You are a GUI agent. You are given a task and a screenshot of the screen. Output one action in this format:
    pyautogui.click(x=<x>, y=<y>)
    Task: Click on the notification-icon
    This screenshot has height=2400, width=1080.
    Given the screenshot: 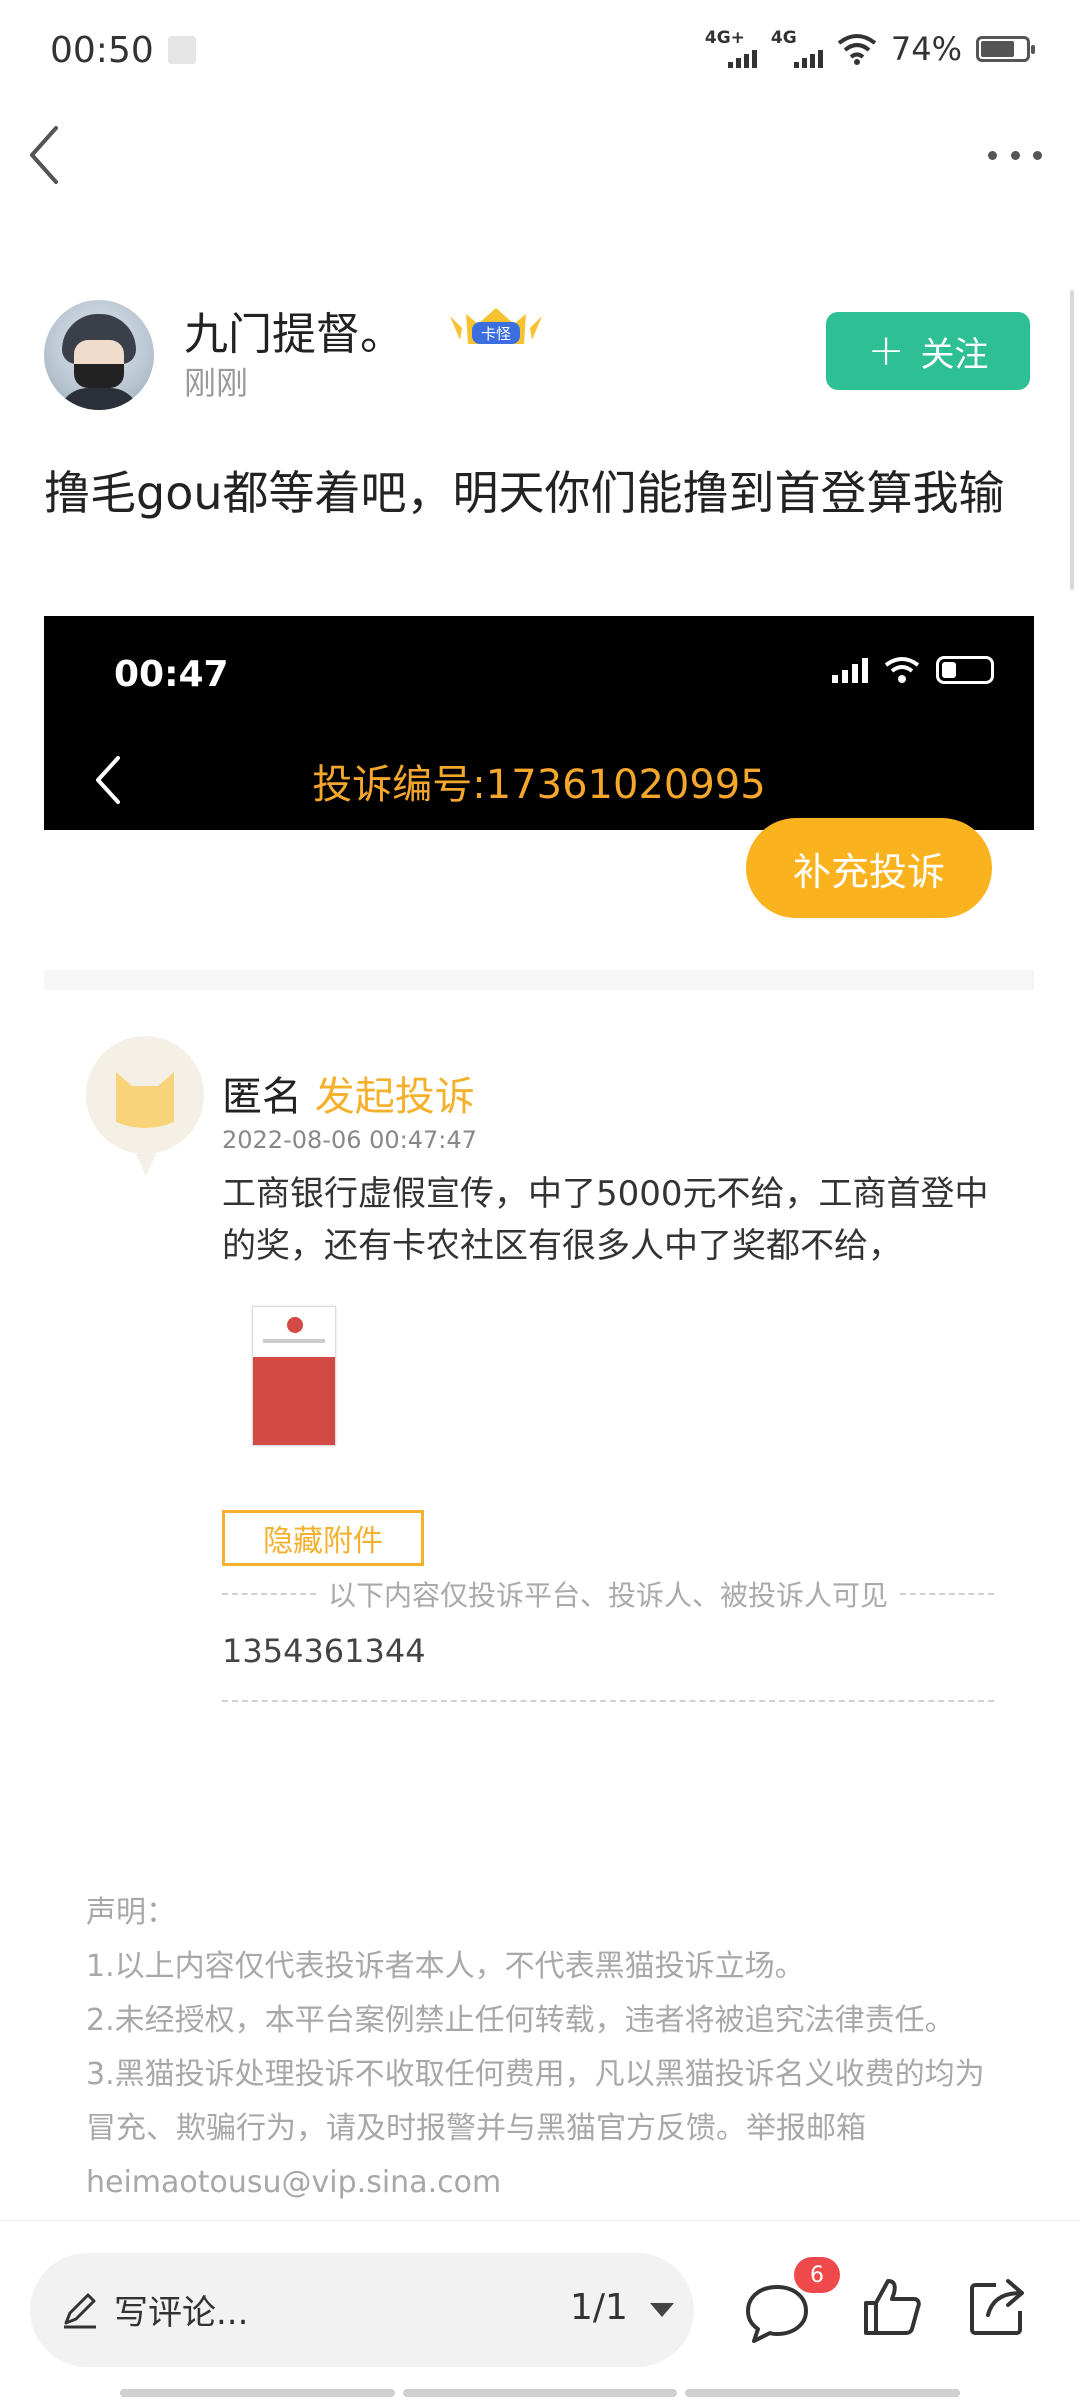 What is the action you would take?
    pyautogui.click(x=182, y=50)
    